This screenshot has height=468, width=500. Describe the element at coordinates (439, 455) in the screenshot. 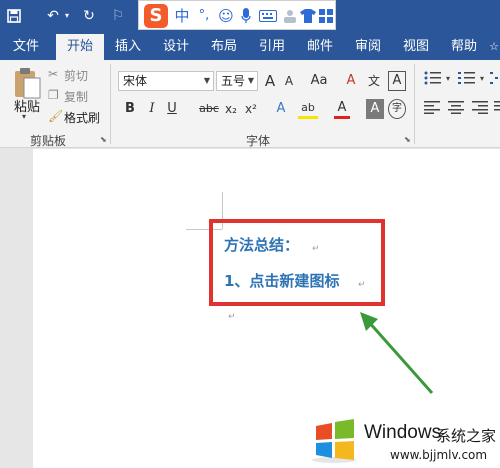

I see `watermark-url: www.bjjmlv.com` at that location.